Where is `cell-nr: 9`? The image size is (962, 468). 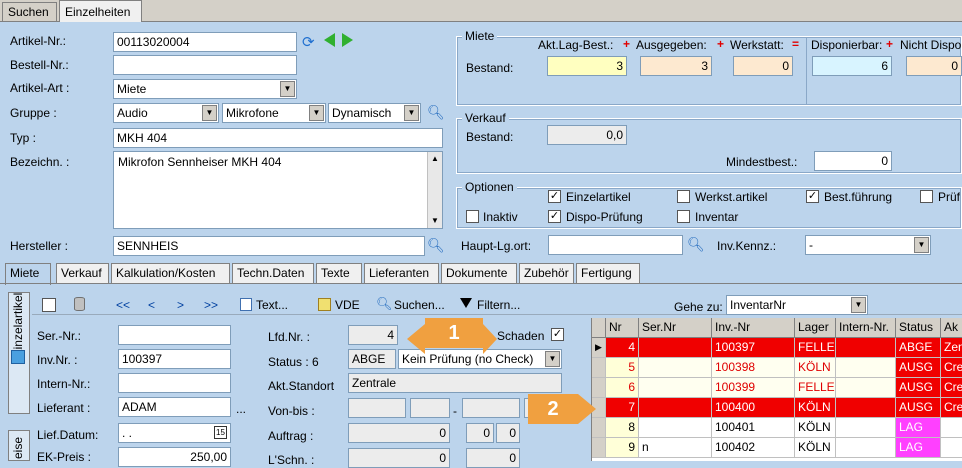 cell-nr: 9 is located at coordinates (622, 448).